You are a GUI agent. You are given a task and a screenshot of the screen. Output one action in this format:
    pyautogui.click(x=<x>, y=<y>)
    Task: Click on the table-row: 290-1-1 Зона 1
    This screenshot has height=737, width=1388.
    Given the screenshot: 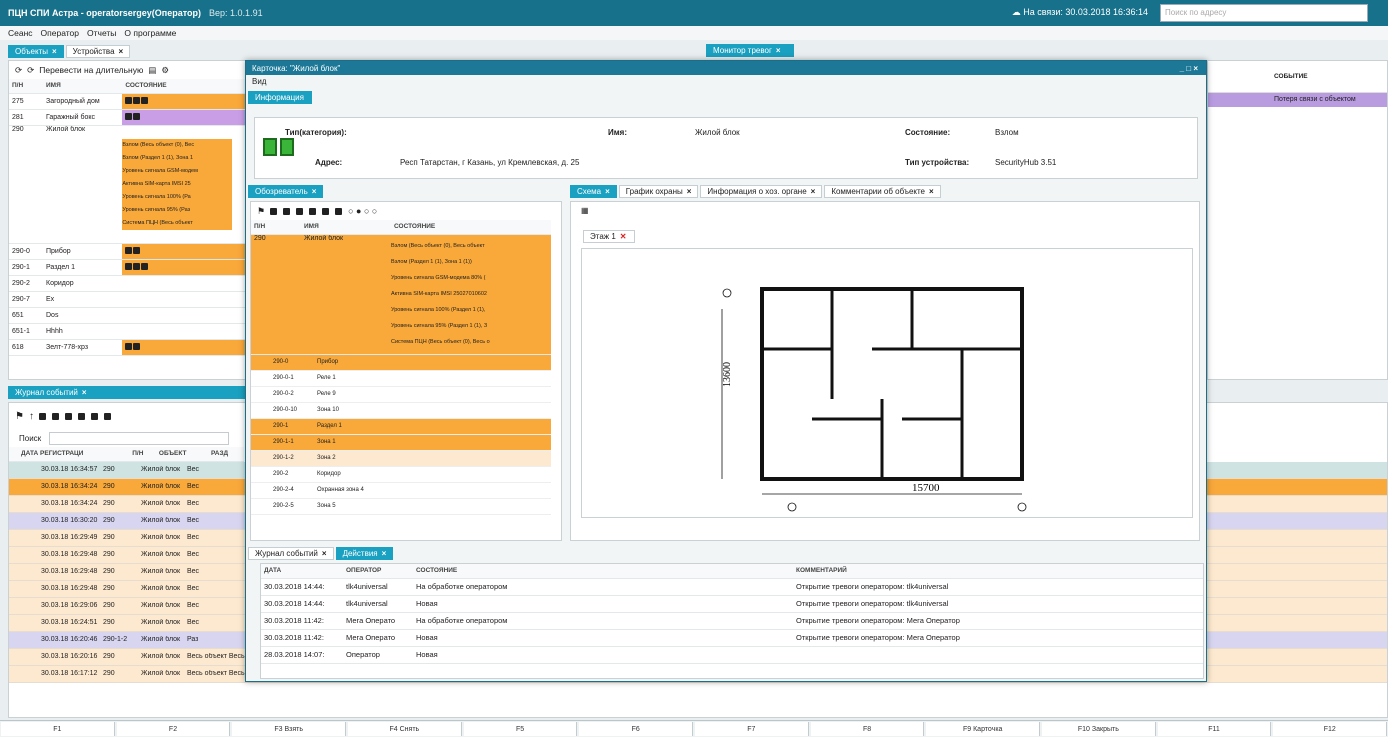 What is the action you would take?
    pyautogui.click(x=401, y=442)
    